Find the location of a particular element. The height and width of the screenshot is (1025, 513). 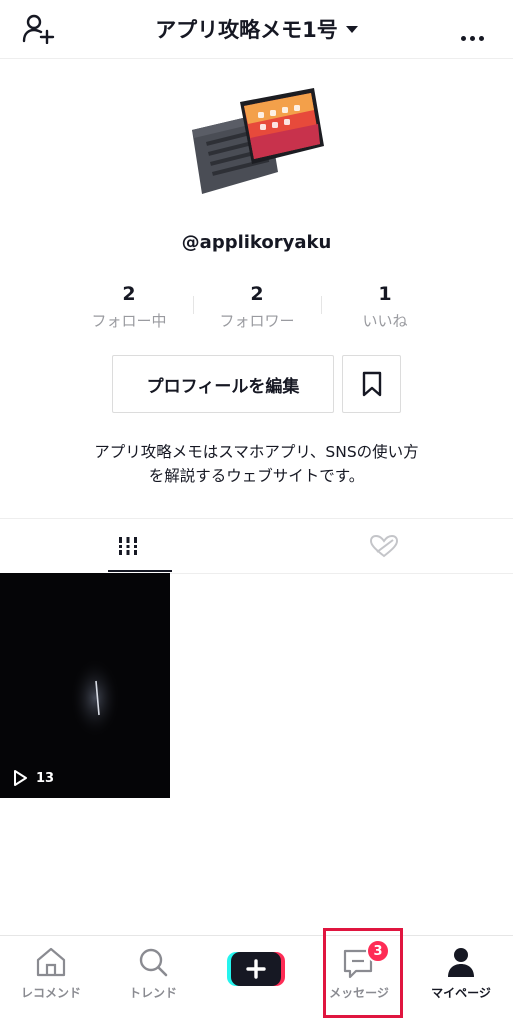

video-thumbnail: 13 is located at coordinates (85, 685).